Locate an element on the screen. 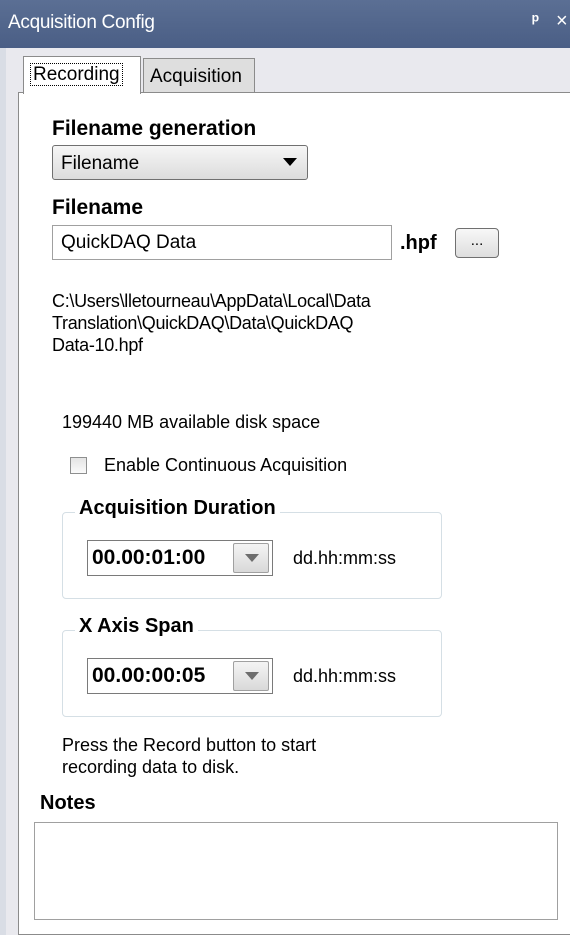 The width and height of the screenshot is (570, 935). pin-icon: ᵖ is located at coordinates (535, 20).